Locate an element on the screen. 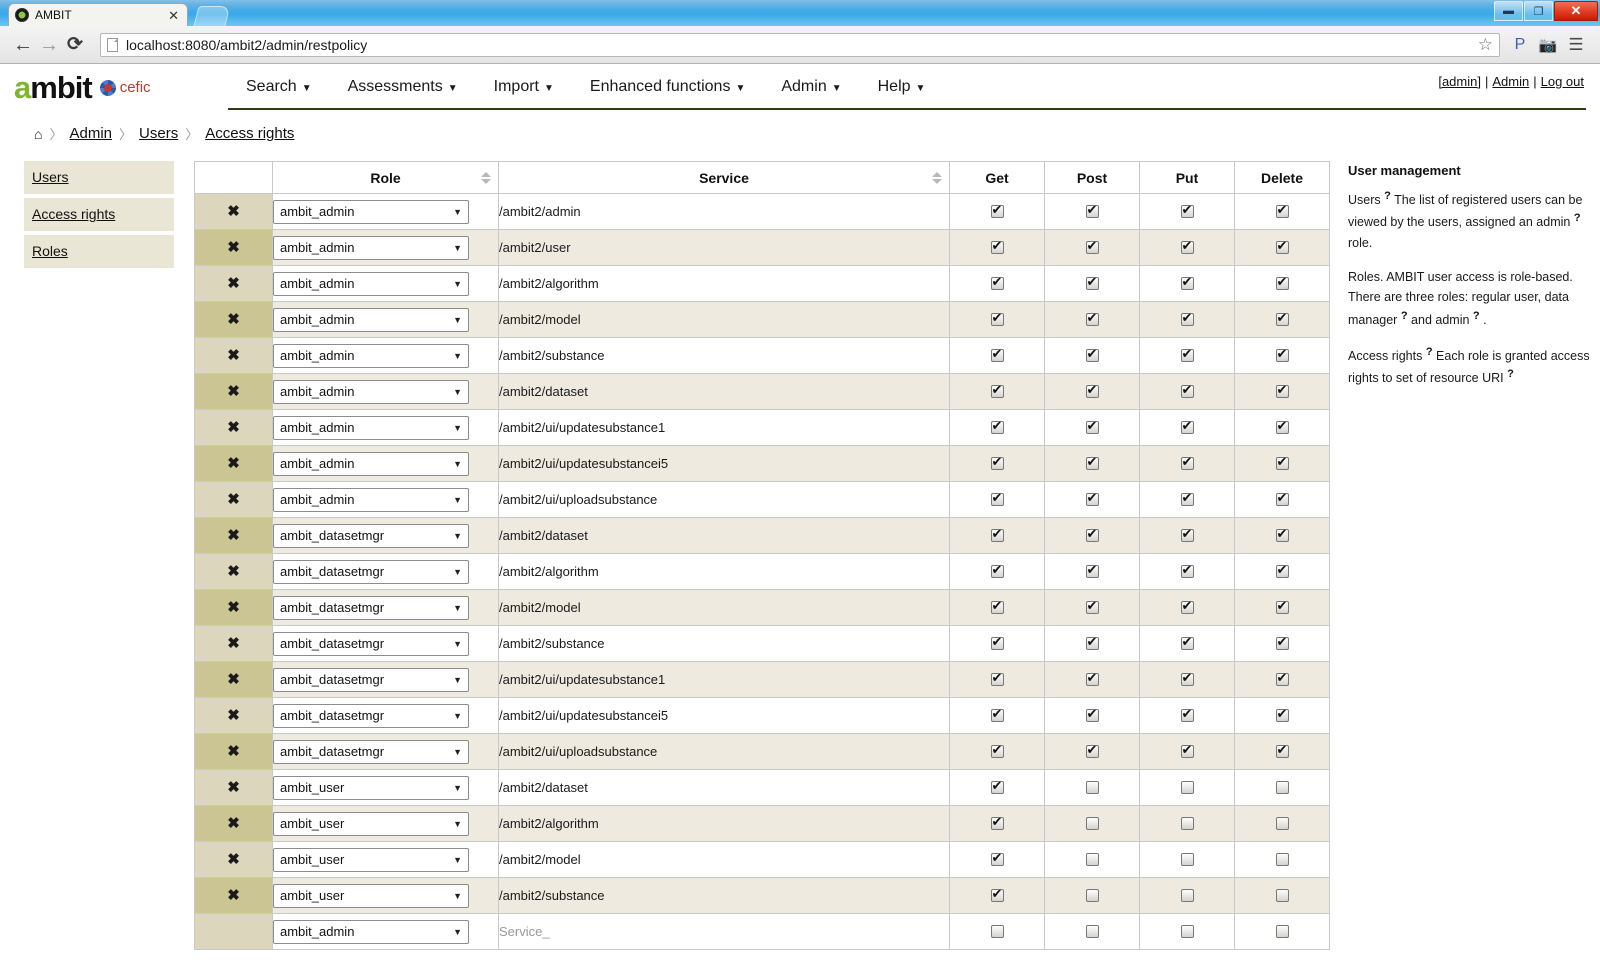 This screenshot has width=1600, height=980. address-bar: localhost:8080/ambit2/admin/restpolicy ☆ is located at coordinates (800, 44).